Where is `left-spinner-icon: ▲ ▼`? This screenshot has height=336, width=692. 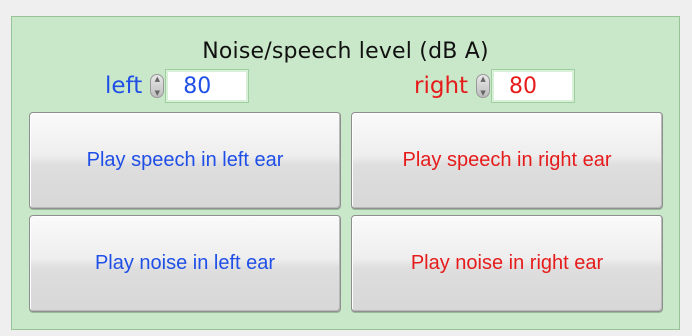 left-spinner-icon: ▲ ▼ is located at coordinates (157, 86).